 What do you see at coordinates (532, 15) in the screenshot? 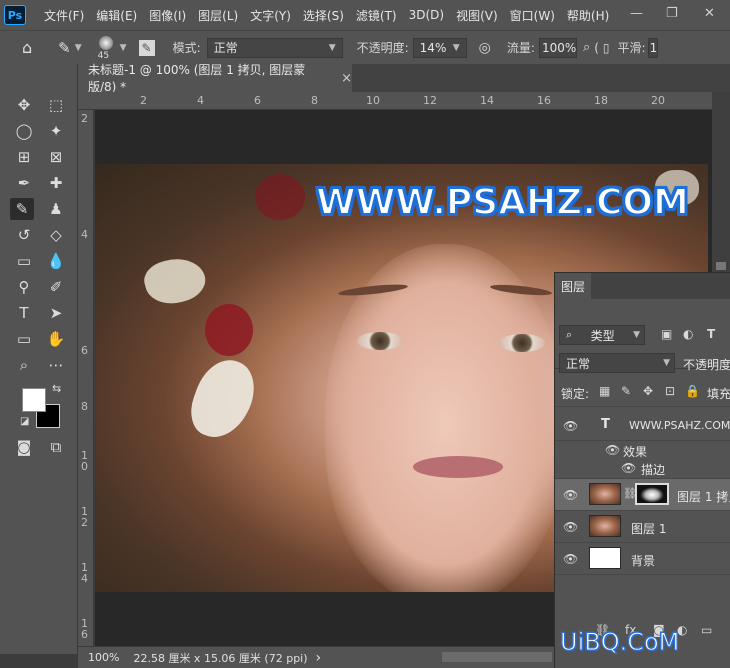
I see `menu-window: 窗口(W)` at bounding box center [532, 15].